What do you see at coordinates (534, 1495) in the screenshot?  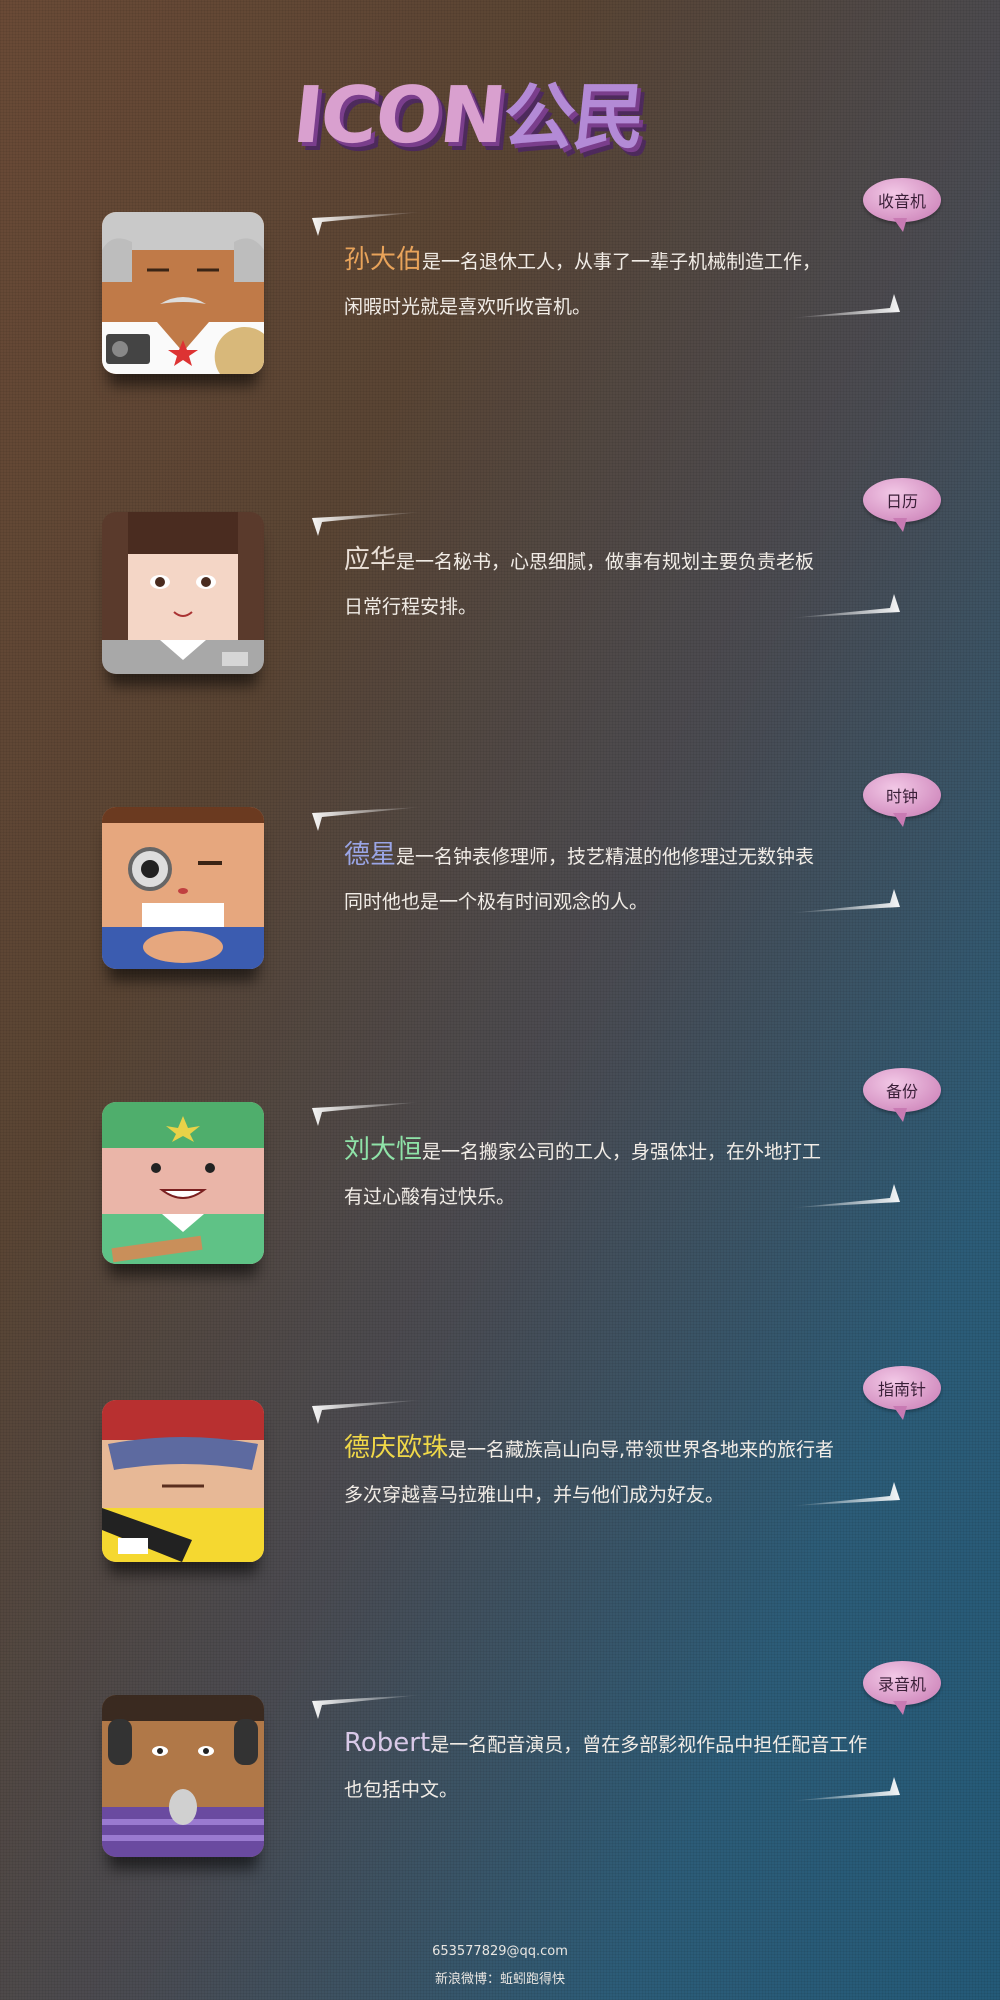 I see `description-line-2: 多次穿越喜马拉雅山中，并与他们成为好友。` at bounding box center [534, 1495].